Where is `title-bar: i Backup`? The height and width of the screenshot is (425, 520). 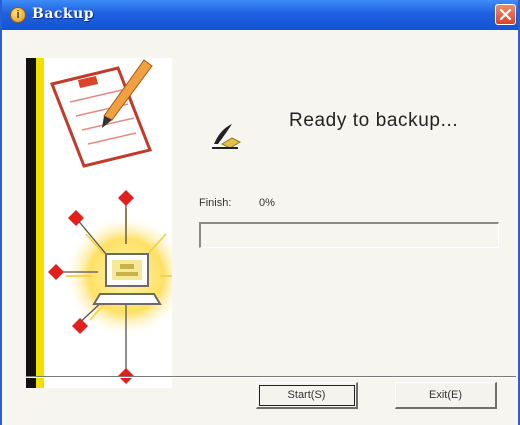 title-bar: i Backup is located at coordinates (260, 15).